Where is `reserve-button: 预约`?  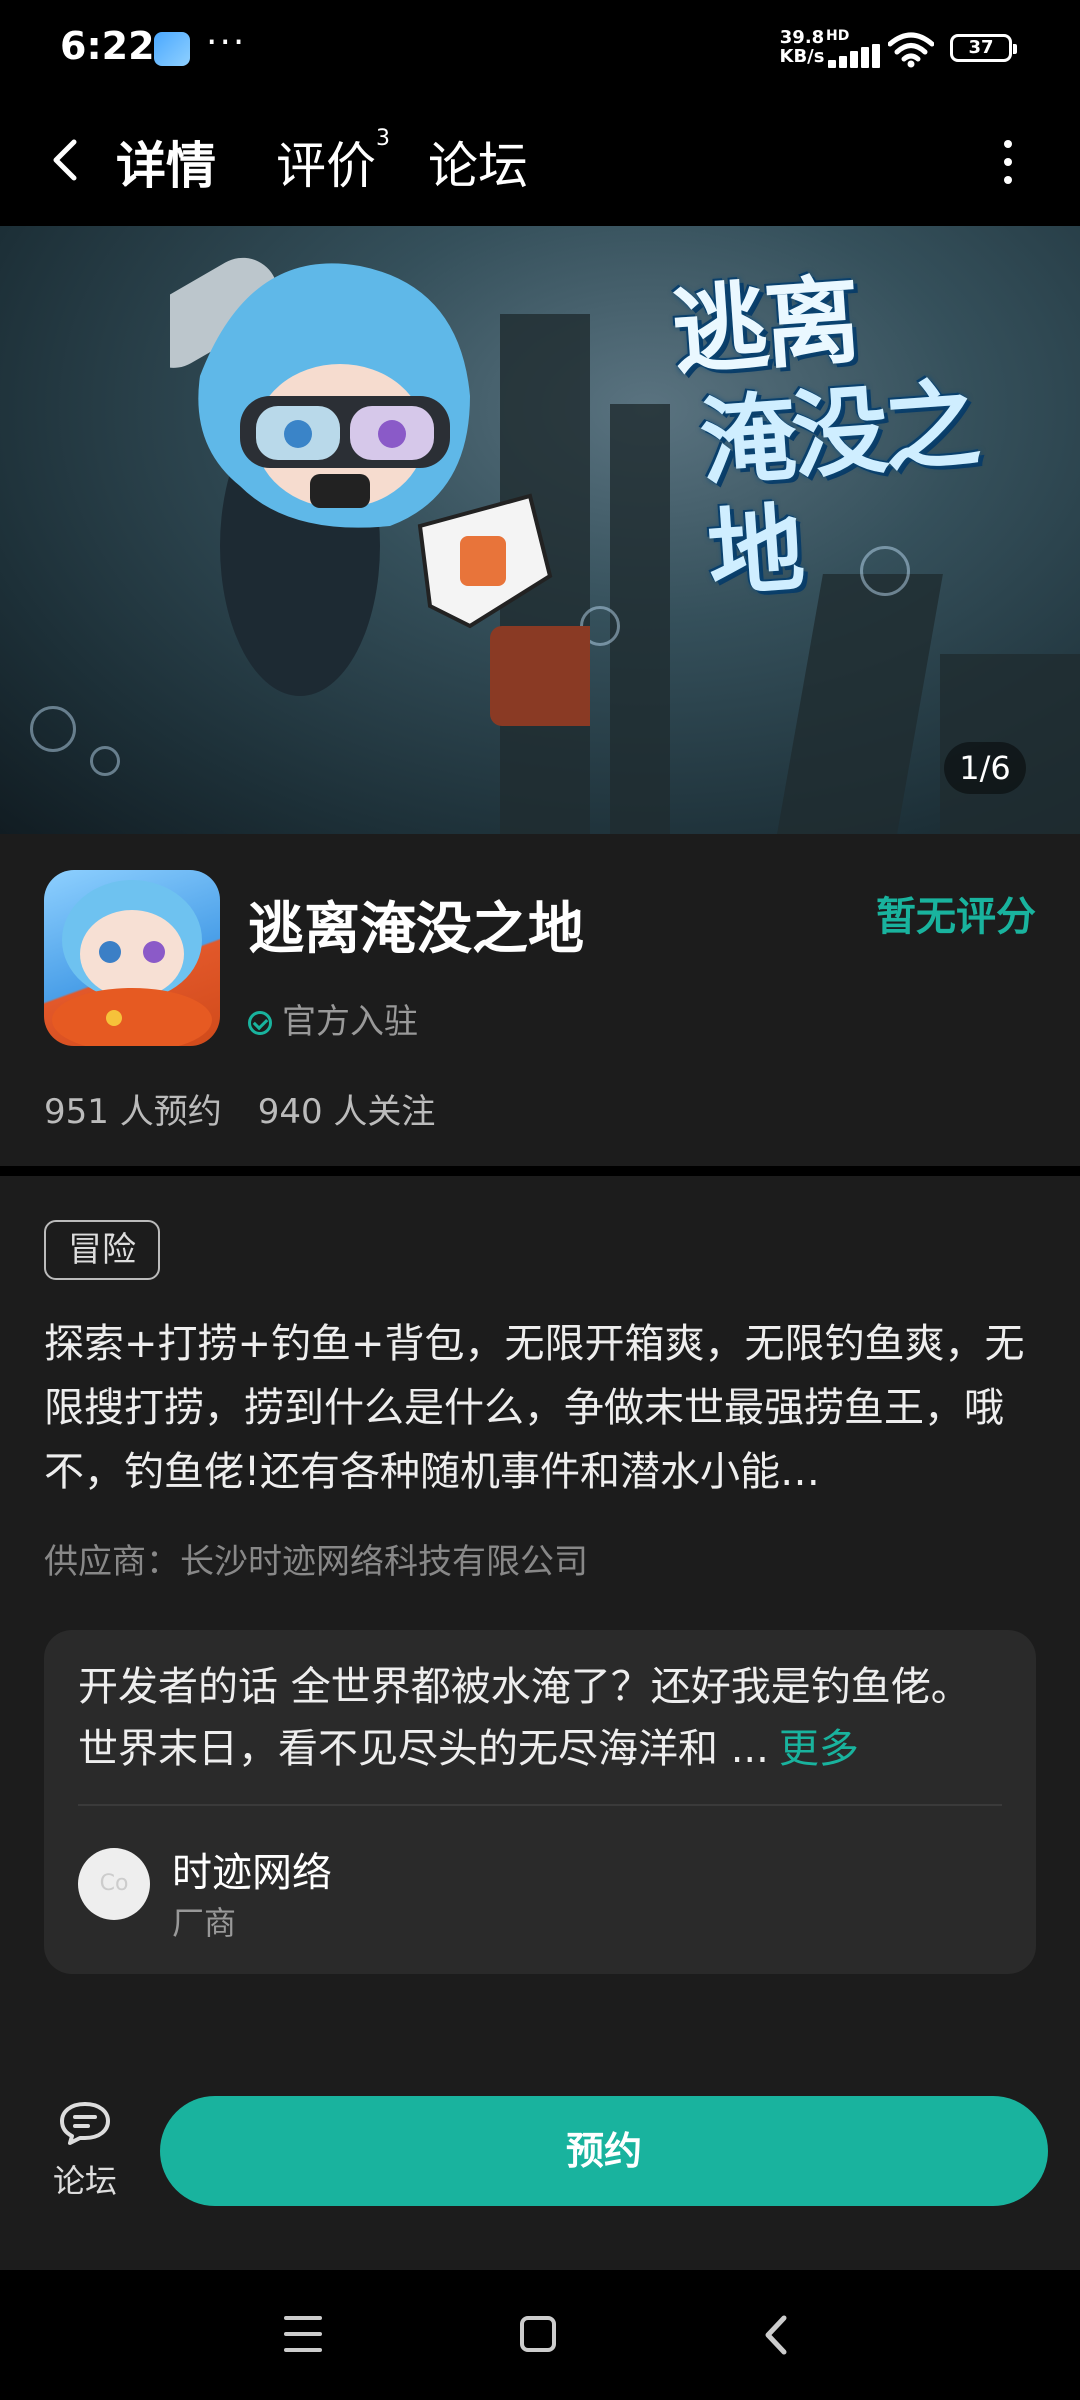 reserve-button: 预约 is located at coordinates (604, 2151).